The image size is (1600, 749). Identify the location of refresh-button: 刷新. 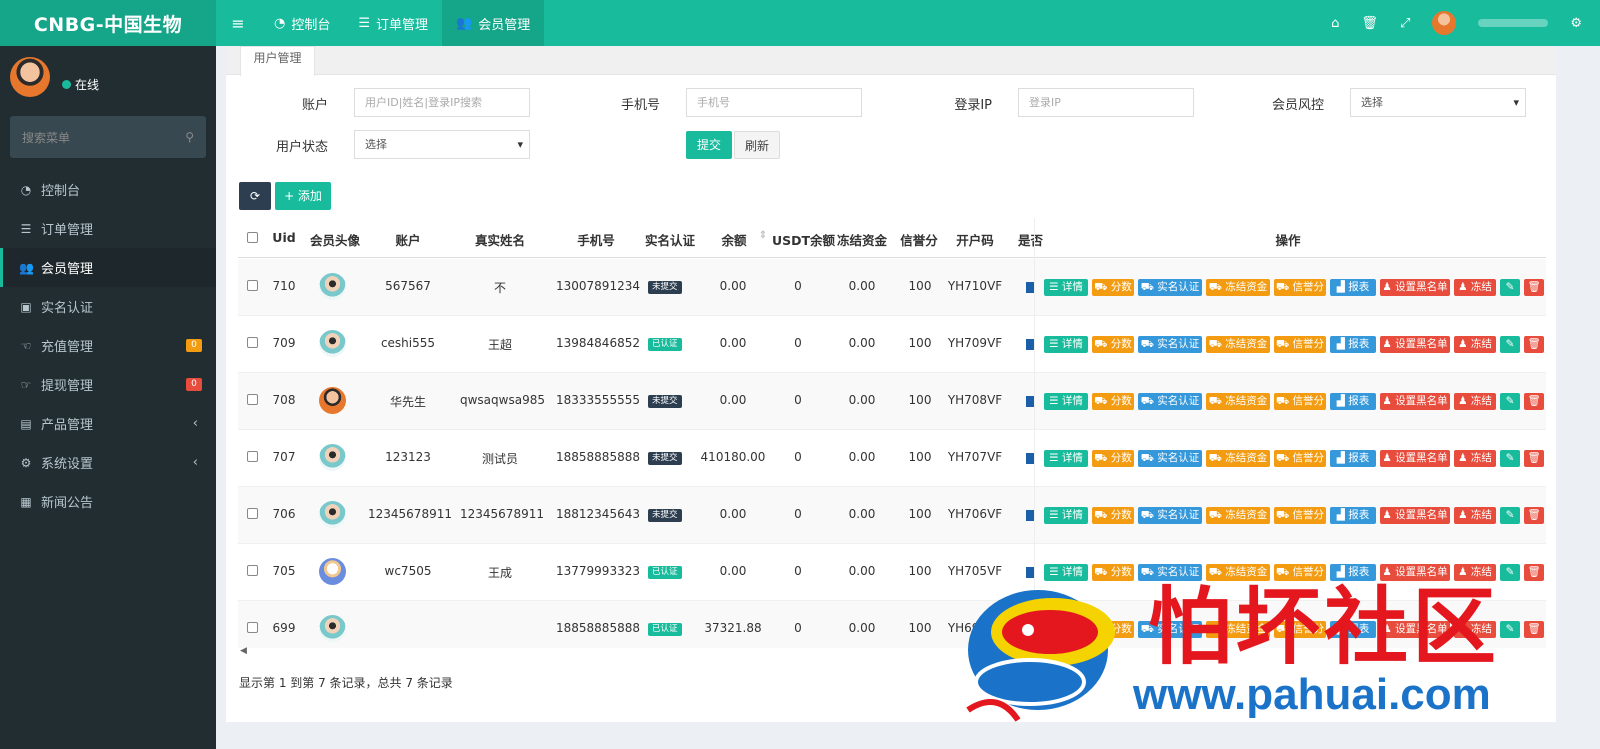
(757, 145).